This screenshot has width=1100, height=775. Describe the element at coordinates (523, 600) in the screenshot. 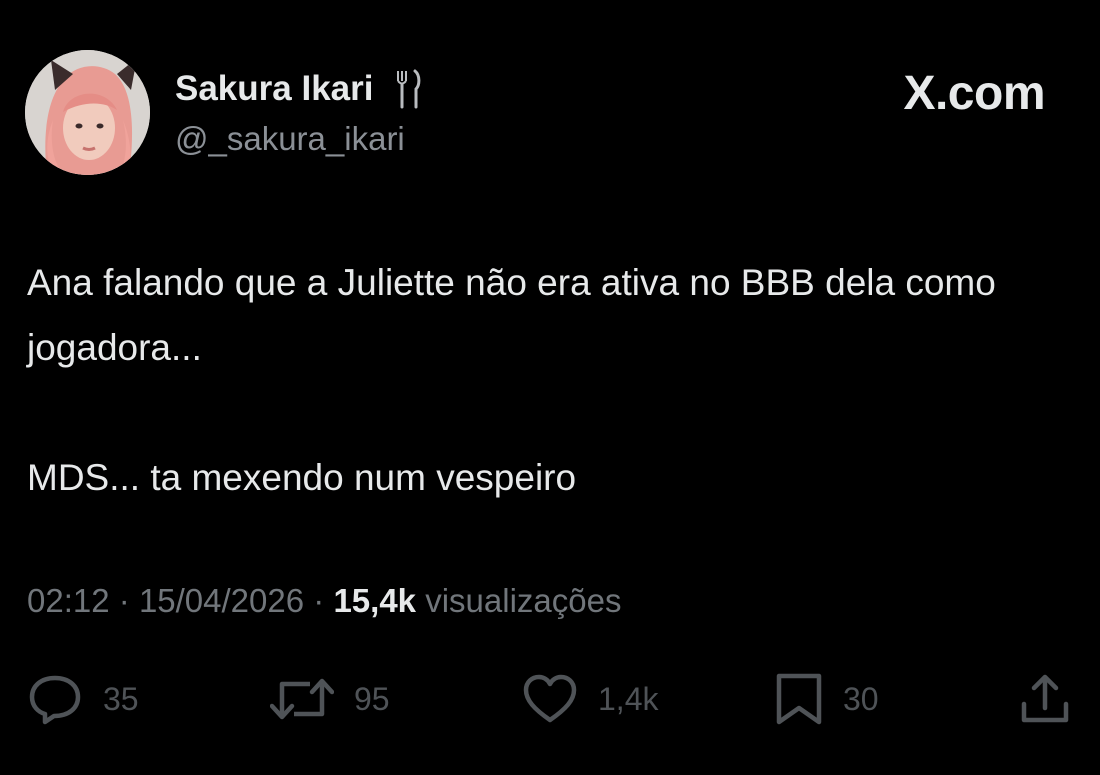

I see `views-label: visualizações` at that location.